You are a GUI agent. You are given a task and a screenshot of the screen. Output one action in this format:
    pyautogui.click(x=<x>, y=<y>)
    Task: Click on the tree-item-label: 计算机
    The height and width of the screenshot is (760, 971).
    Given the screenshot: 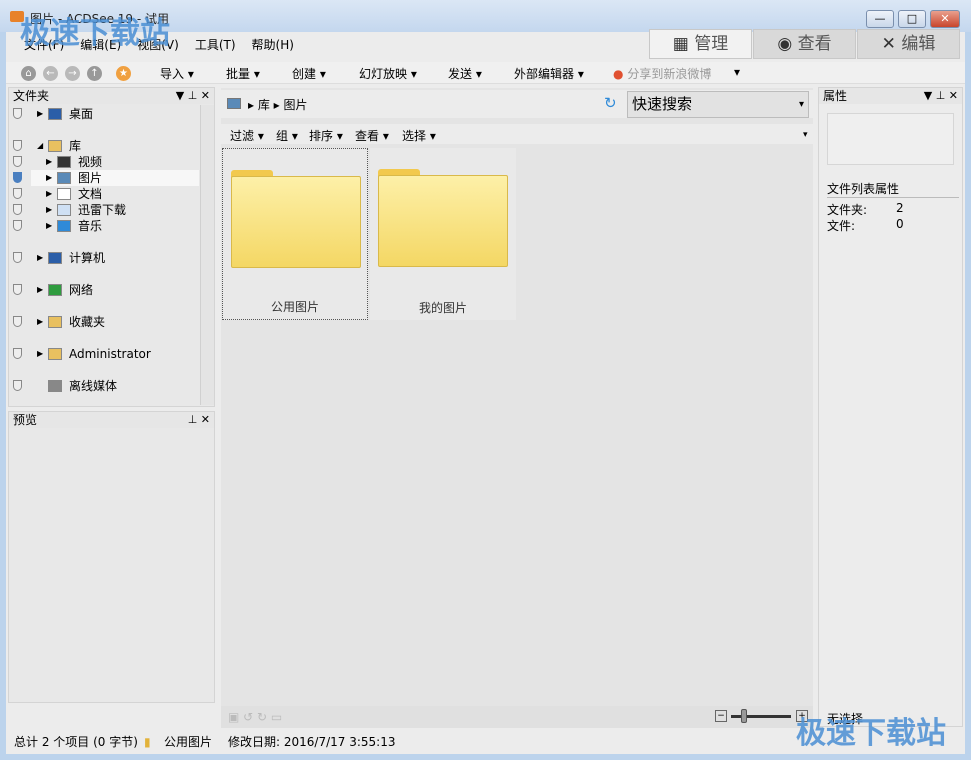 What is the action you would take?
    pyautogui.click(x=87, y=258)
    